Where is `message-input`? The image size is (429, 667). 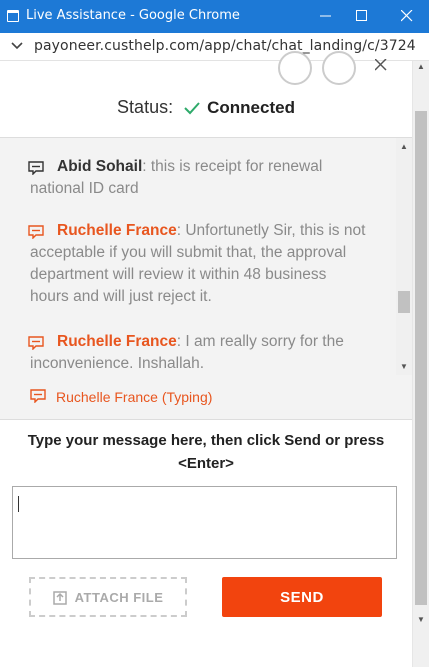
message-input is located at coordinates (204, 522).